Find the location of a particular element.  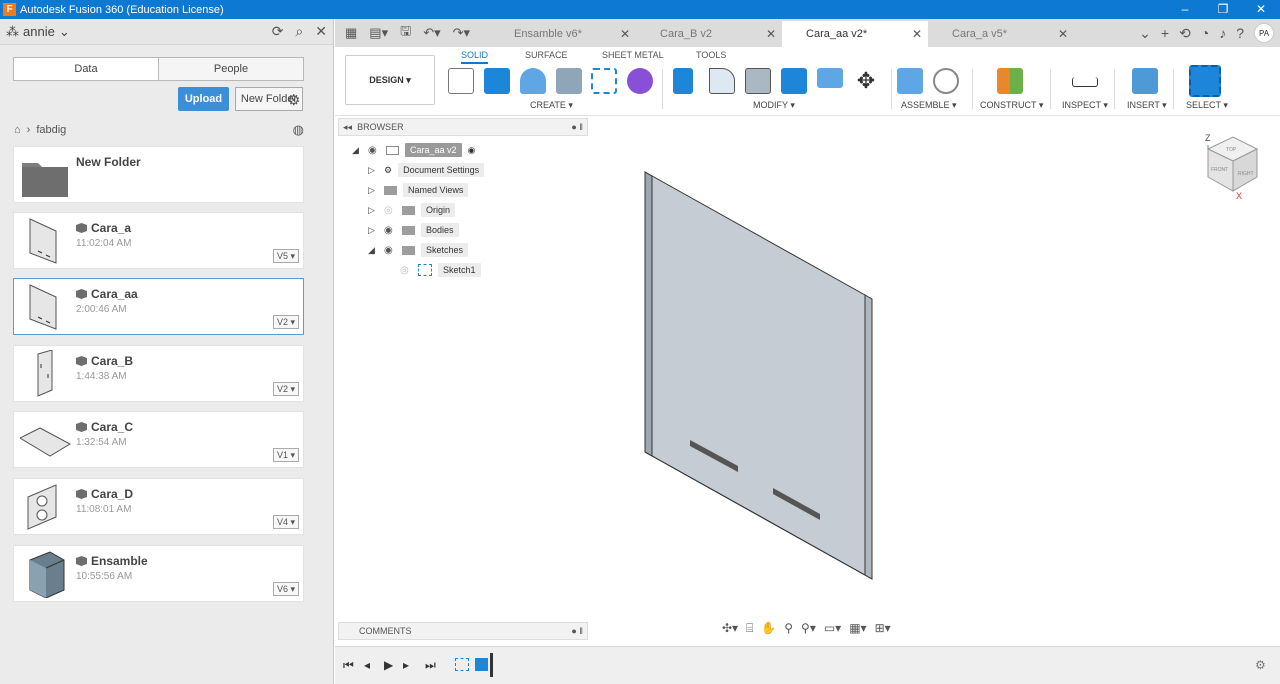

timeline-sketch-icon is located at coordinates (462, 664).